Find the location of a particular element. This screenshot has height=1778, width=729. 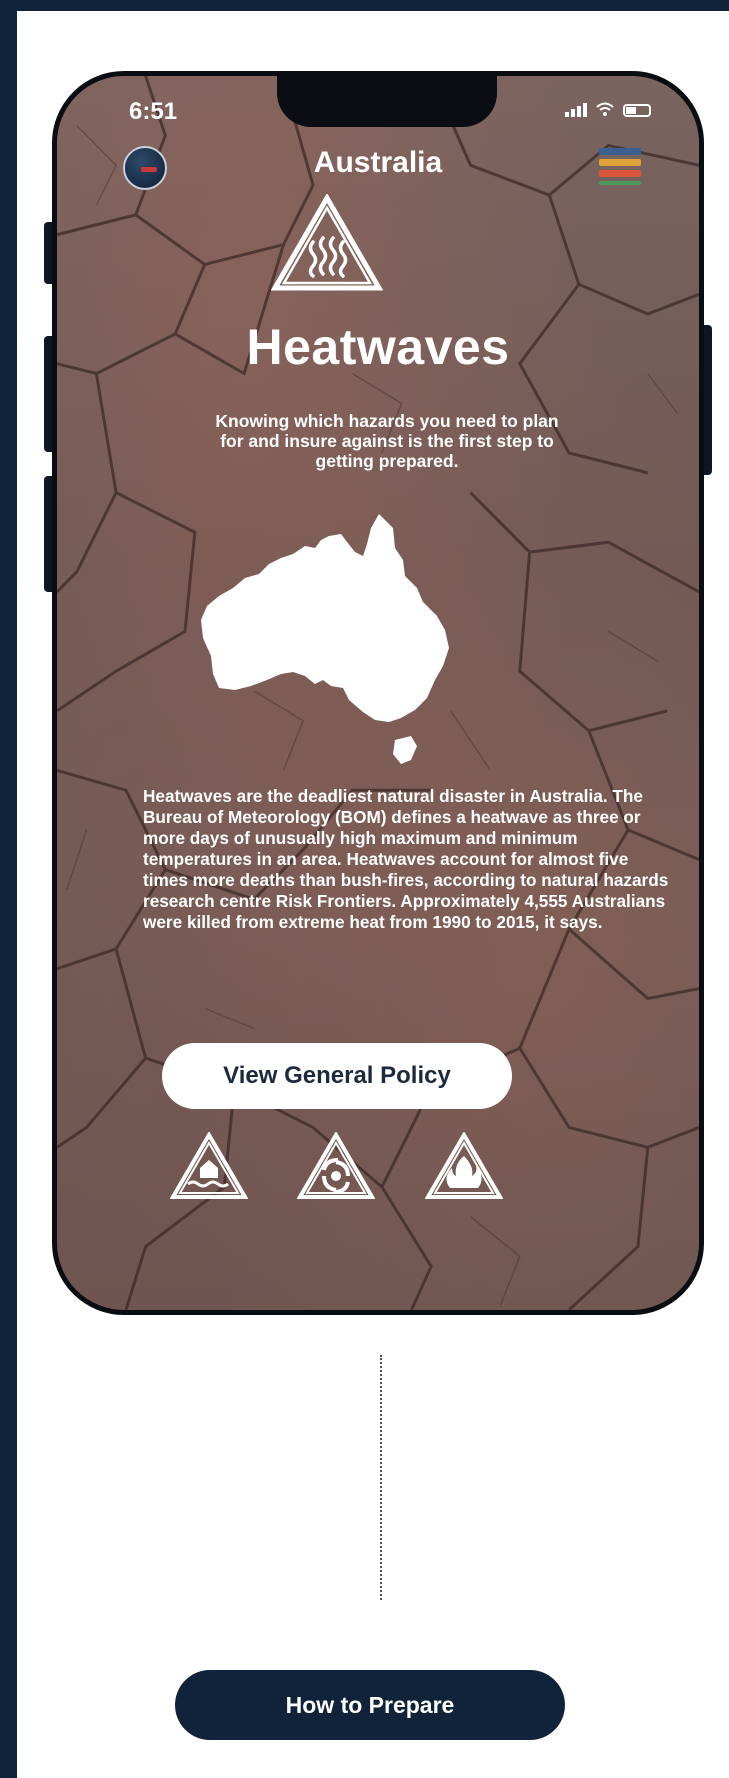

frame-left-block is located at coordinates (8, 1274).